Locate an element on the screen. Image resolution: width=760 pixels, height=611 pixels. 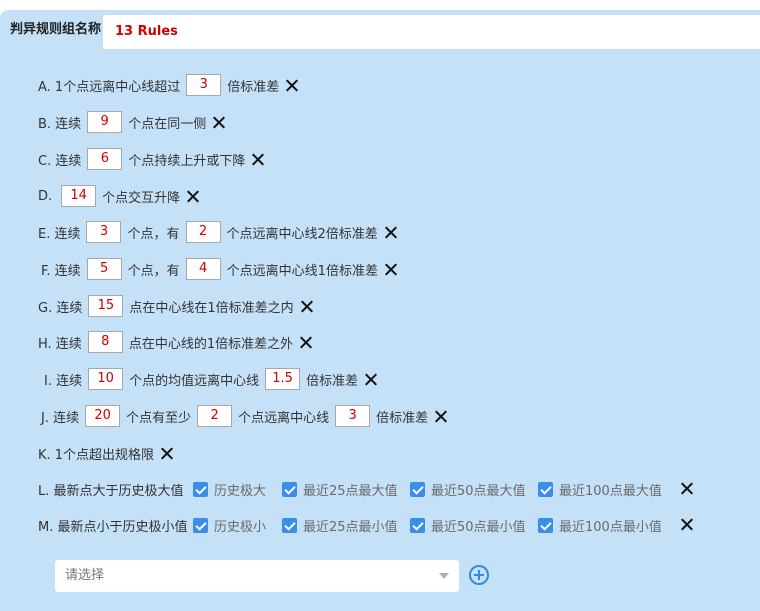
rule-b-prefix: B. 连续 is located at coordinates (60, 124).